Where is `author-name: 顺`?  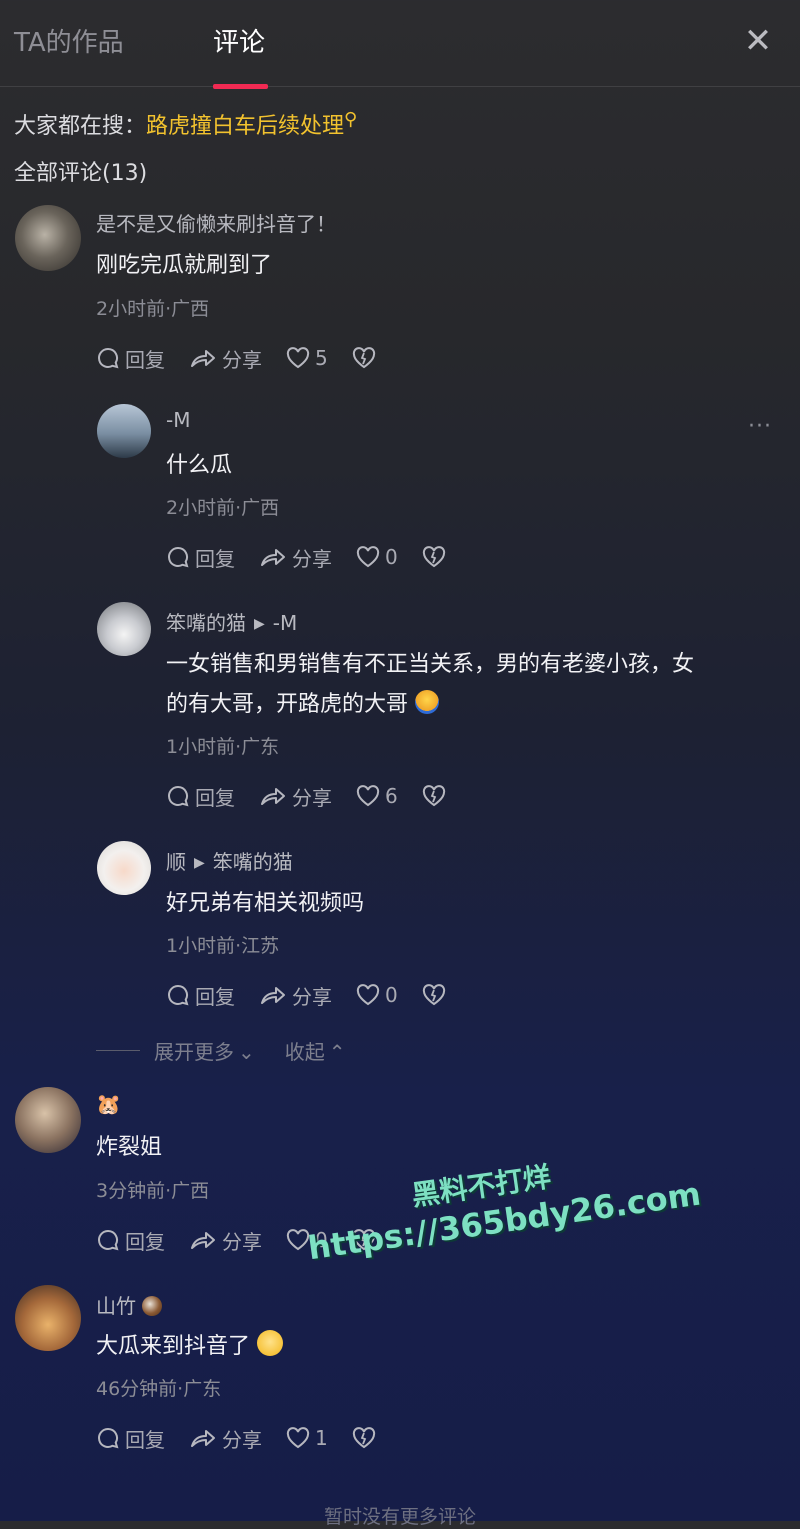
author-name: 顺 is located at coordinates (176, 862).